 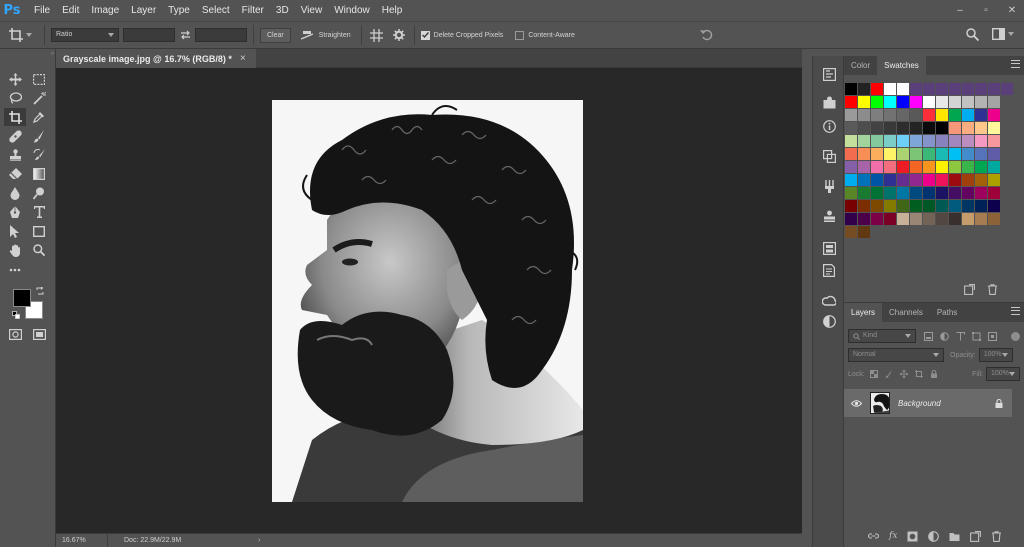 What do you see at coordinates (1015, 64) in the screenshot?
I see `swatches-menu-icon` at bounding box center [1015, 64].